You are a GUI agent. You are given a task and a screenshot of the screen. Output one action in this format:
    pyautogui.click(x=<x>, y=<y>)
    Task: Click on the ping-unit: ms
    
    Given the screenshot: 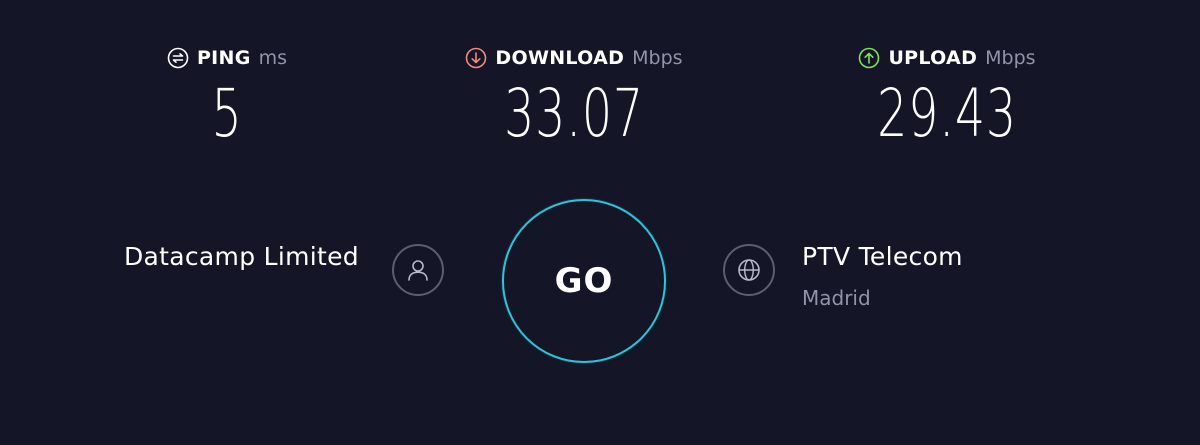 What is the action you would take?
    pyautogui.click(x=273, y=58)
    